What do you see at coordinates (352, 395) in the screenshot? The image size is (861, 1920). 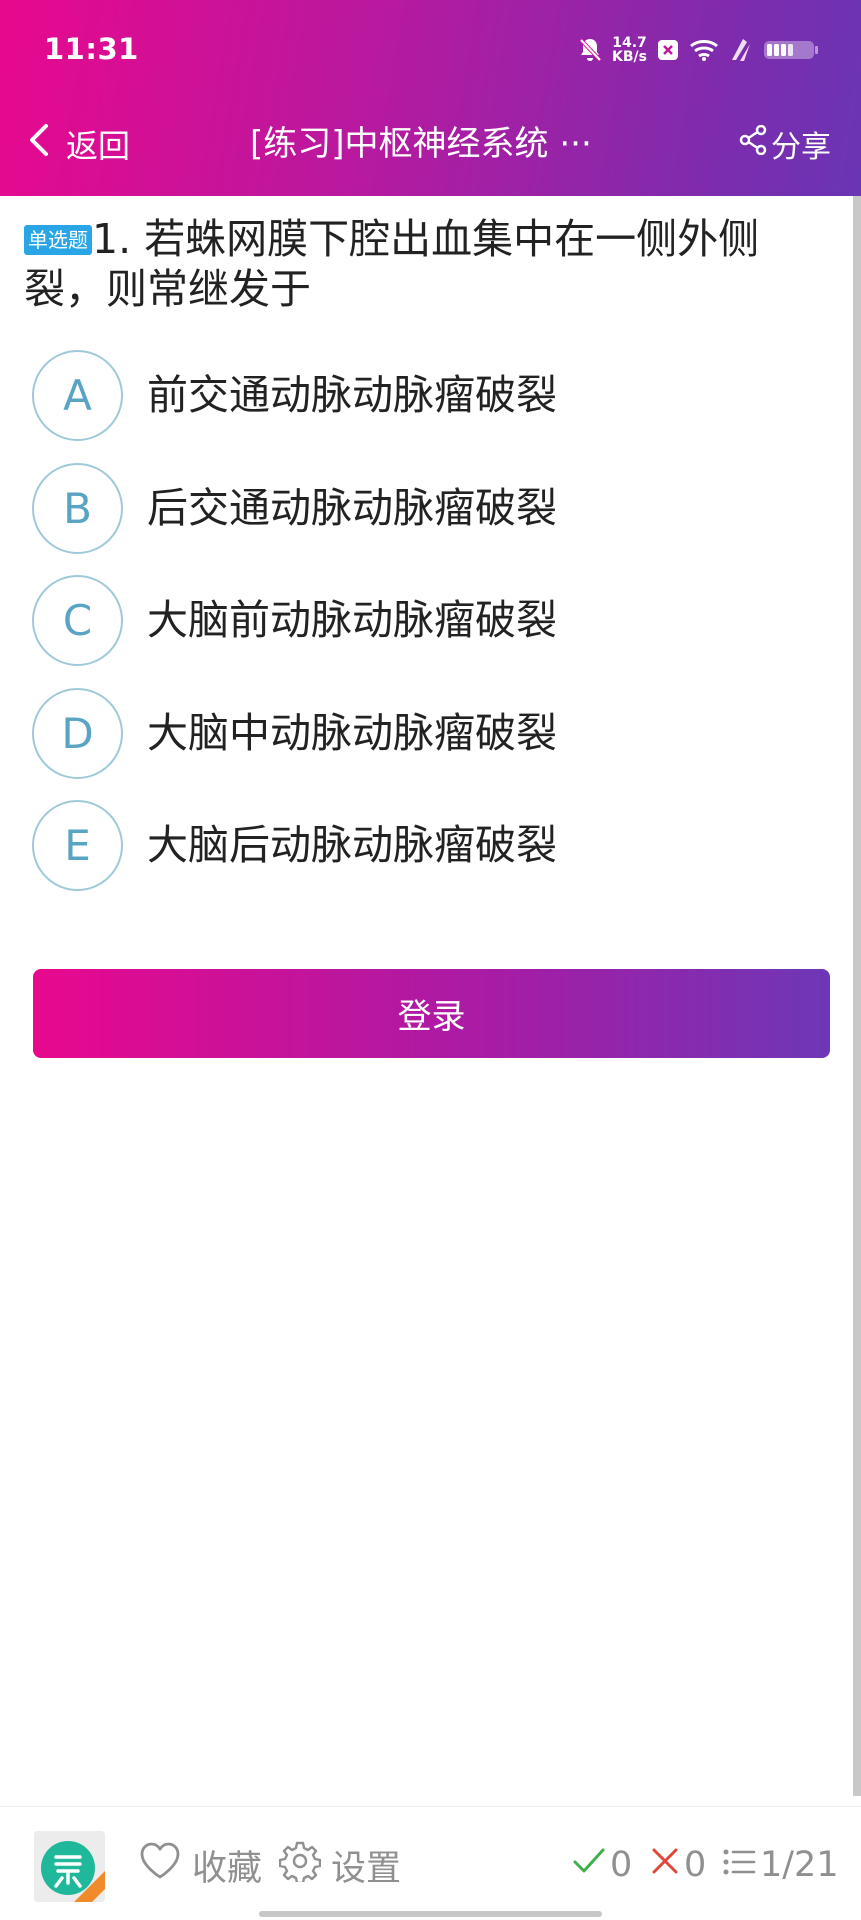 I see `option-text: 前交通动脉动脉瘤破裂` at bounding box center [352, 395].